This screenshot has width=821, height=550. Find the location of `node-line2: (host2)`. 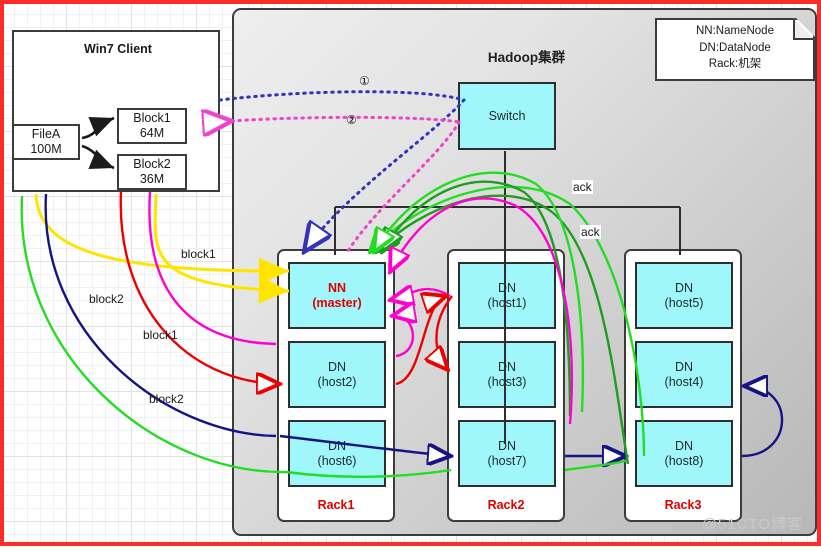

node-line2: (host2) is located at coordinates (337, 381).